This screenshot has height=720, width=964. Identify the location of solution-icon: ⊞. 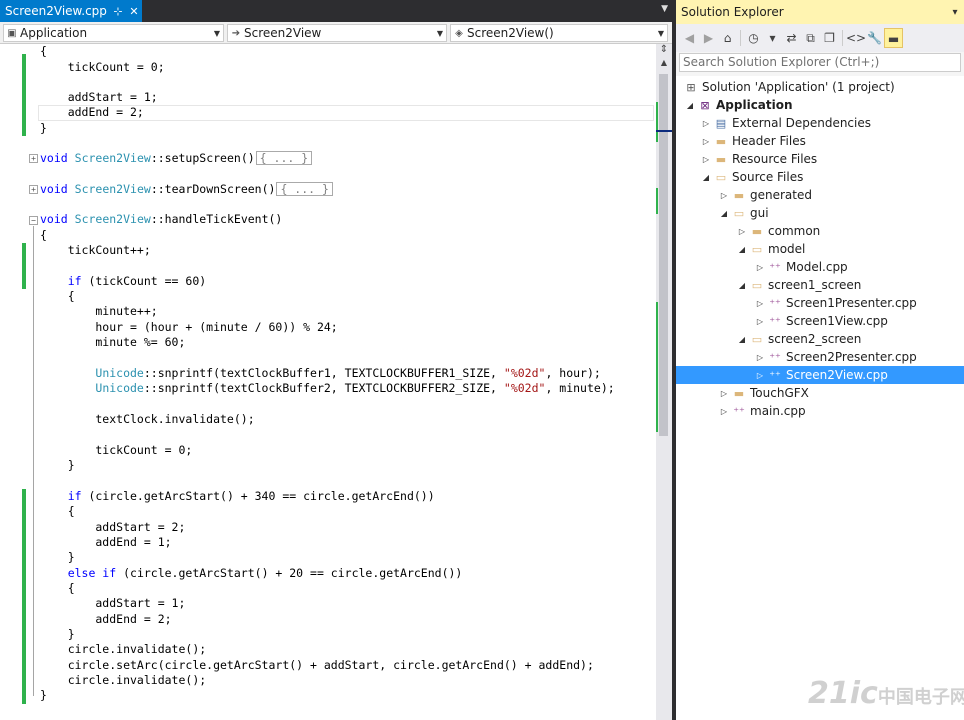
(691, 87).